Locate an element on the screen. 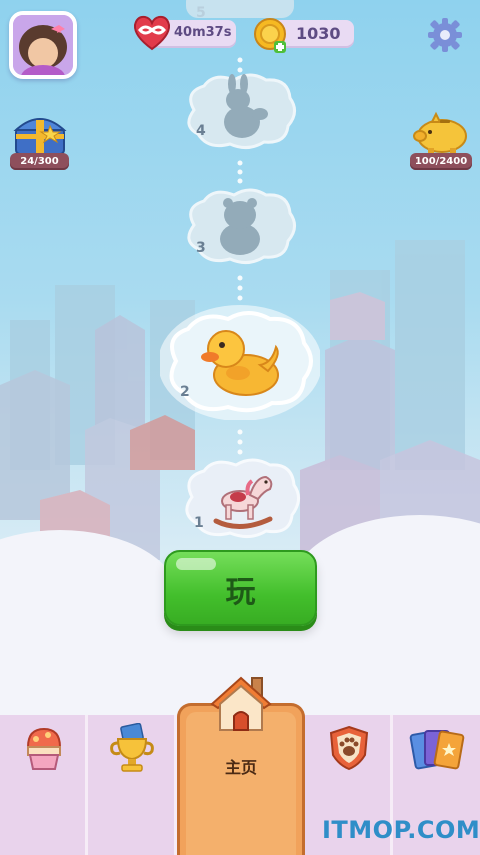 Image resolution: width=480 pixels, height=855 pixels. nav-item-shop is located at coordinates (44, 785).